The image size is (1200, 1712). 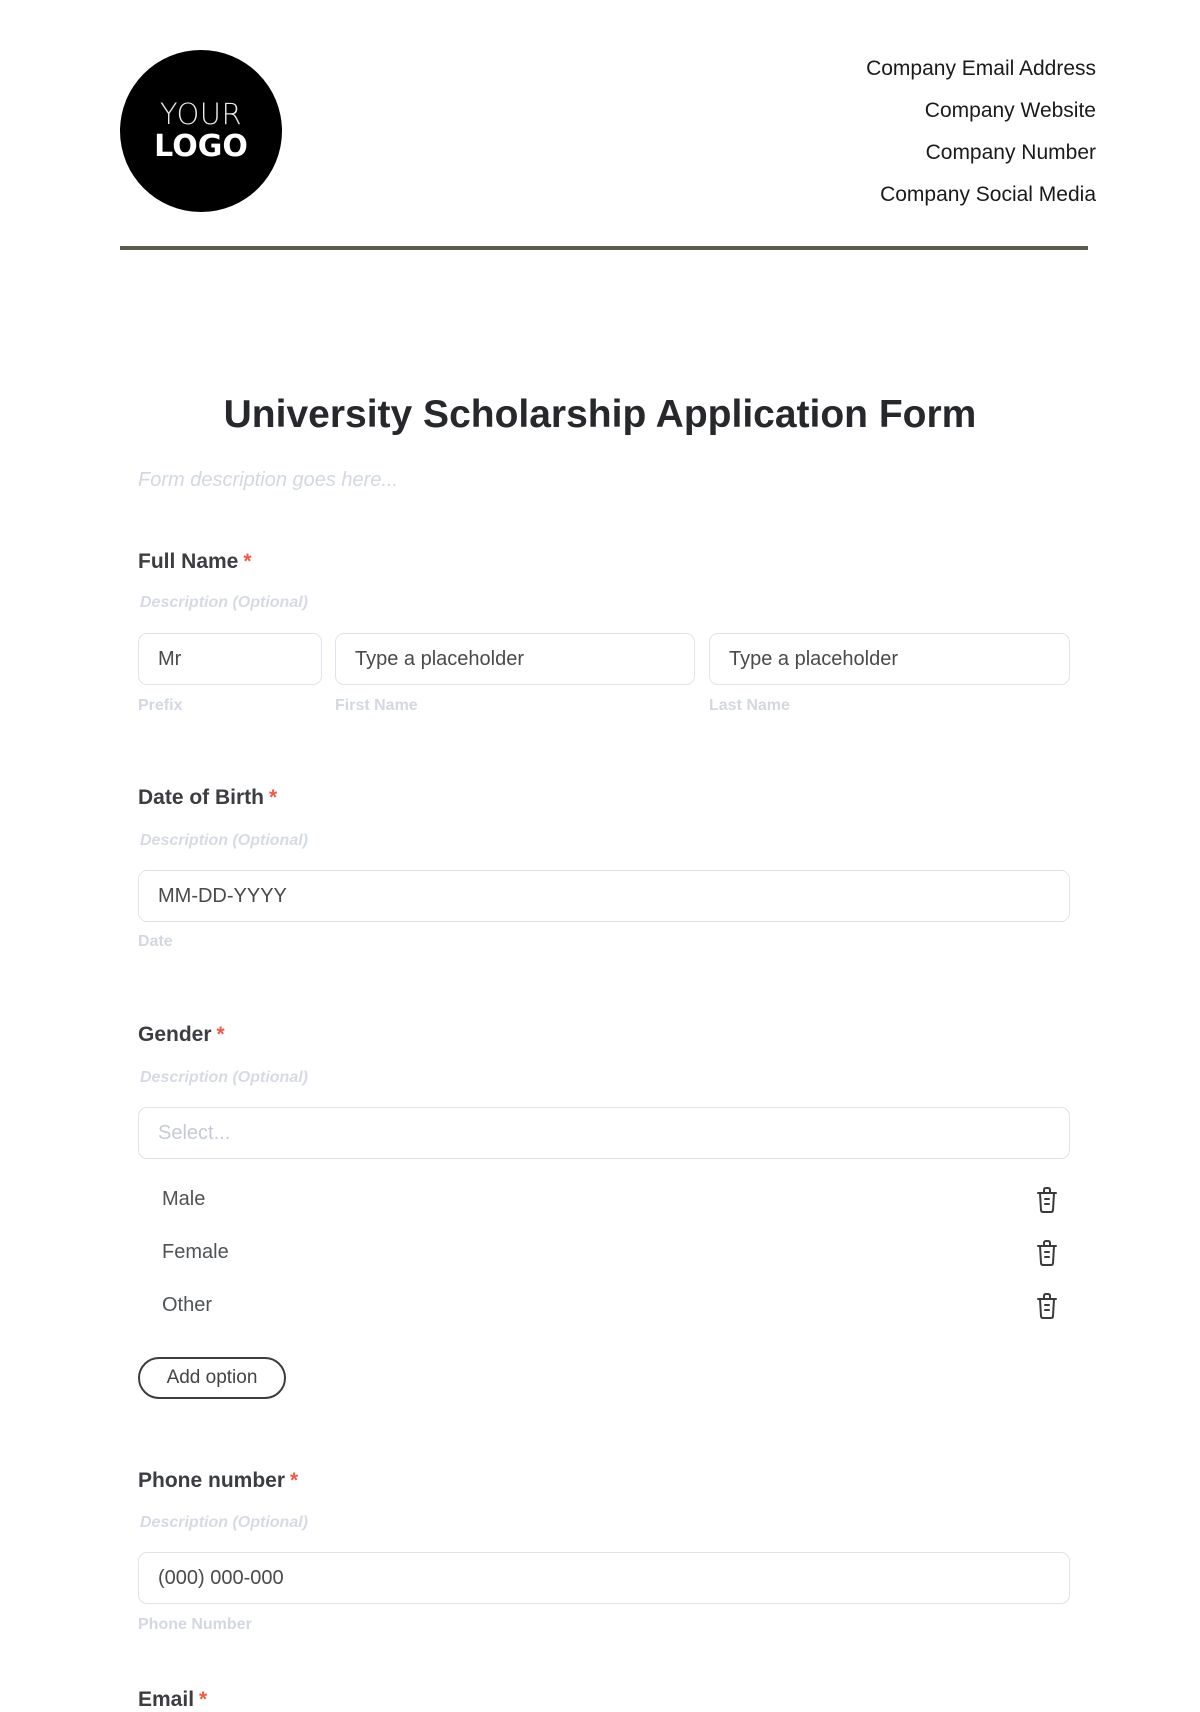 What do you see at coordinates (224, 841) in the screenshot?
I see `date-of-birth-description: Description (Optional)` at bounding box center [224, 841].